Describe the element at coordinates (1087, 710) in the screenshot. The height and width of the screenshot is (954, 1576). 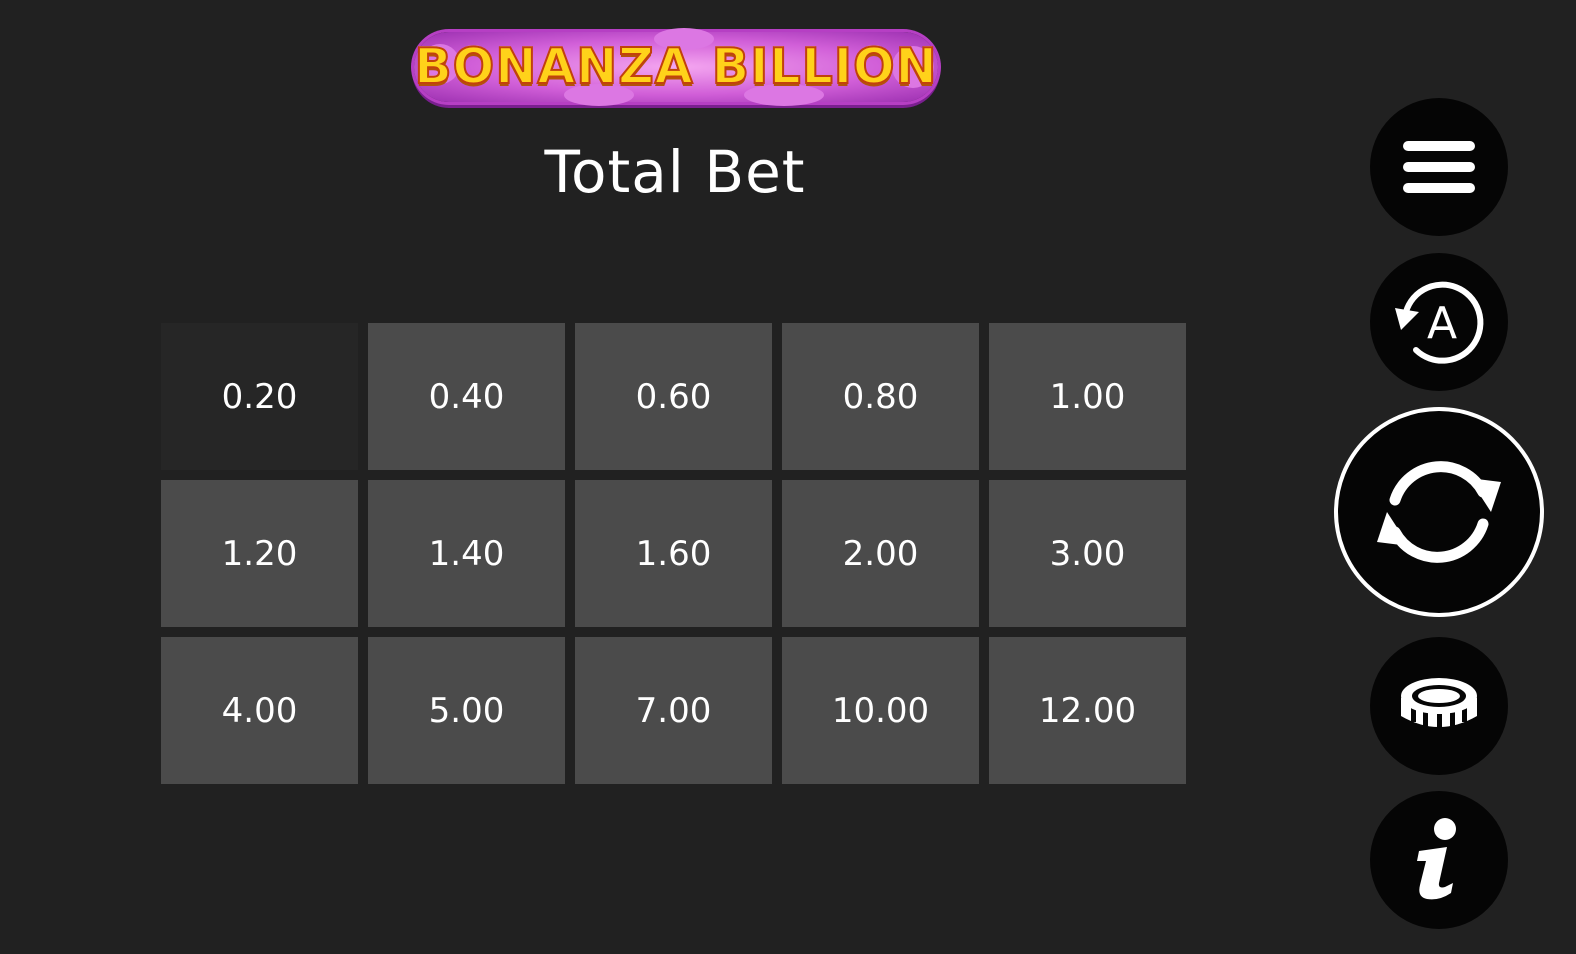
I see `bet-option-12-00: 12.00` at that location.